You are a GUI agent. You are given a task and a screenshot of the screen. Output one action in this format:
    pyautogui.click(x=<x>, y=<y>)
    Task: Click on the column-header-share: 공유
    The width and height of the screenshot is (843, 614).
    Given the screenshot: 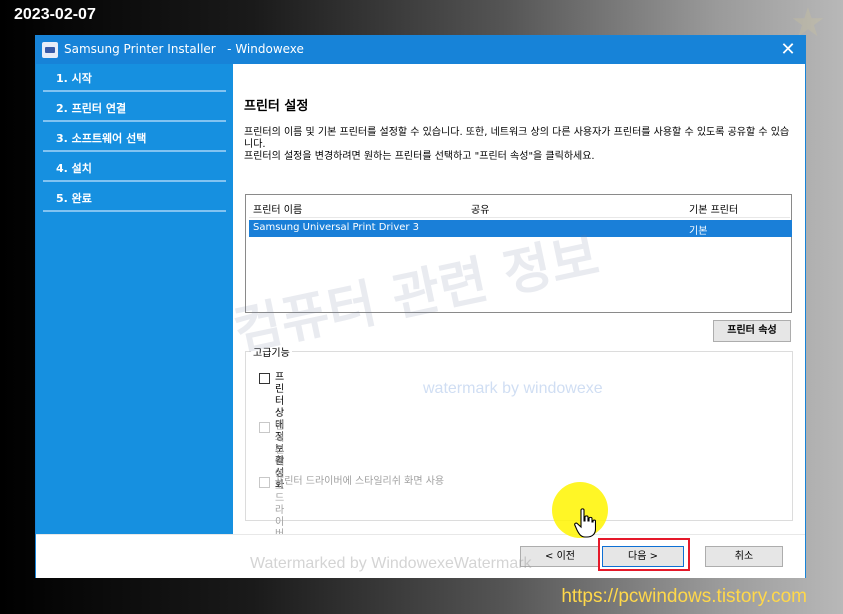 What is the action you would take?
    pyautogui.click(x=480, y=208)
    